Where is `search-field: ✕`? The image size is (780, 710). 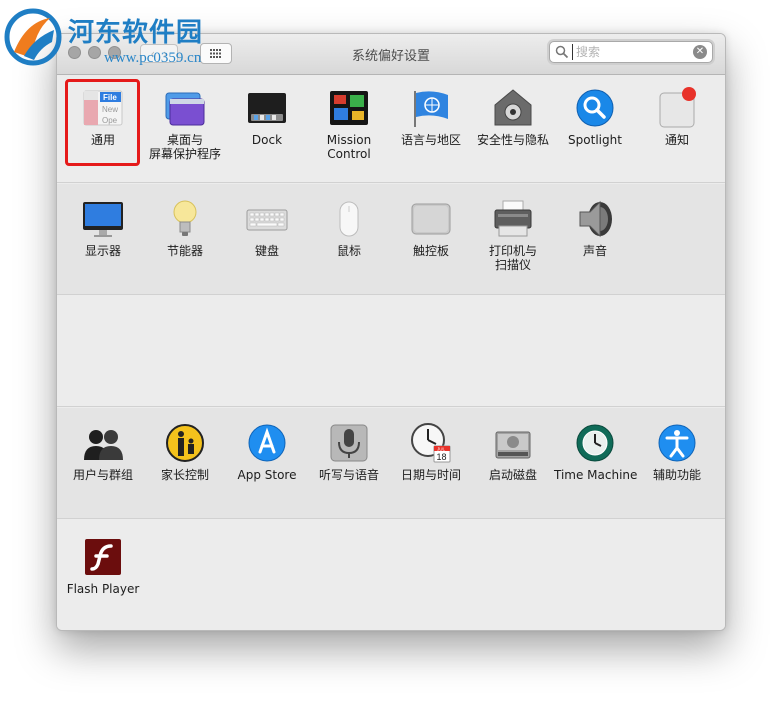
search-field: ✕ is located at coordinates (631, 52).